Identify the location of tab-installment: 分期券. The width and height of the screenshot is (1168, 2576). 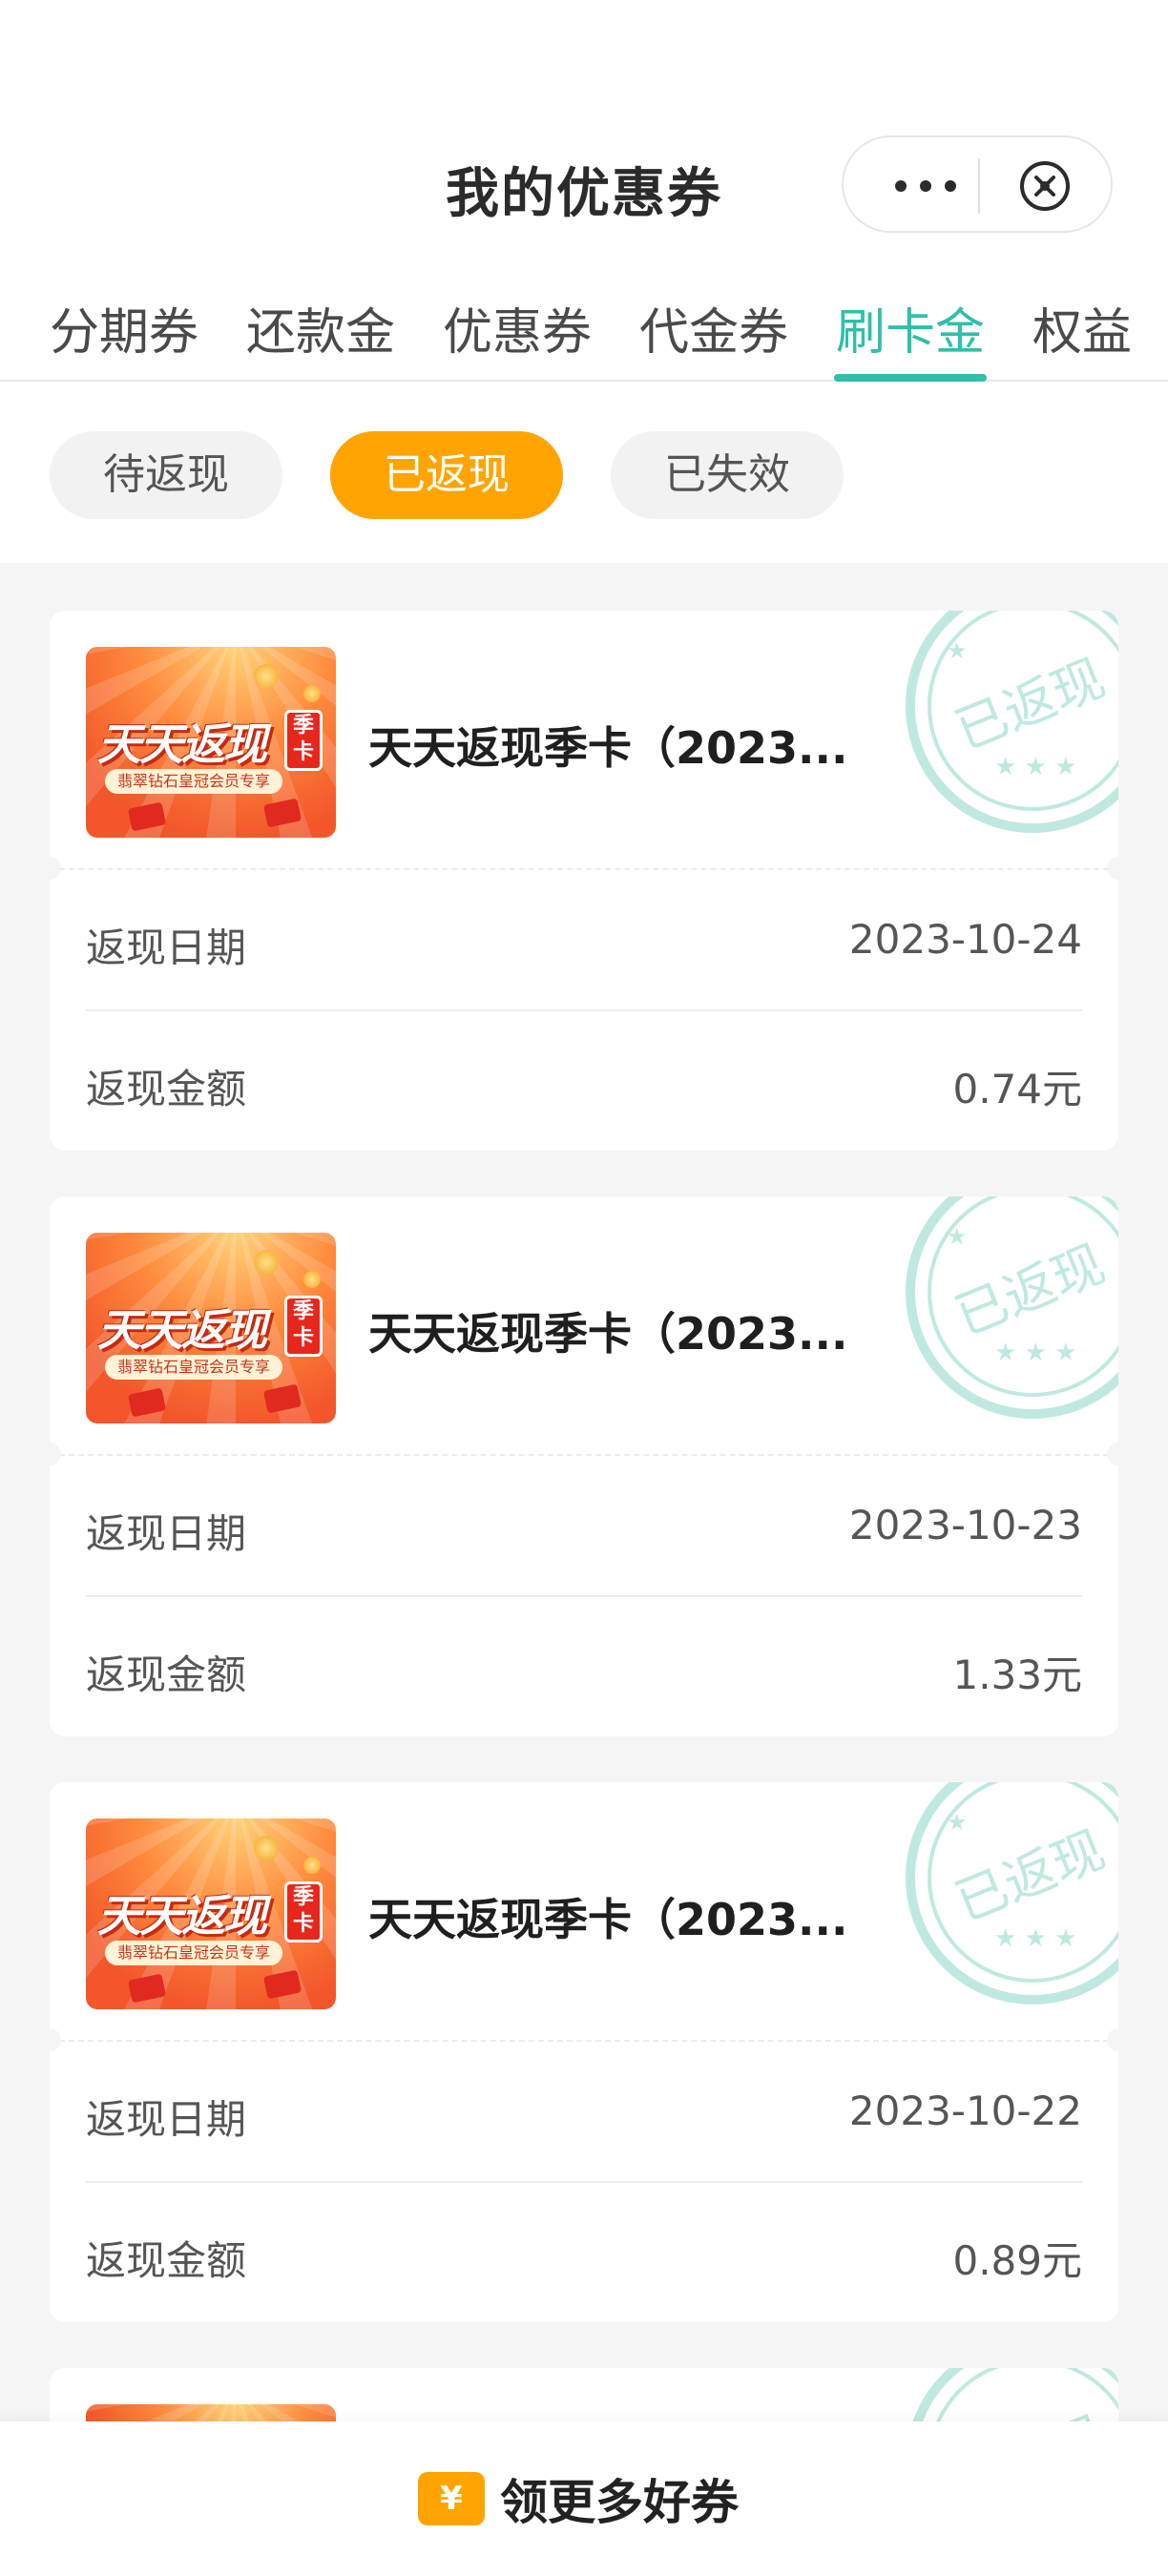
(124, 328).